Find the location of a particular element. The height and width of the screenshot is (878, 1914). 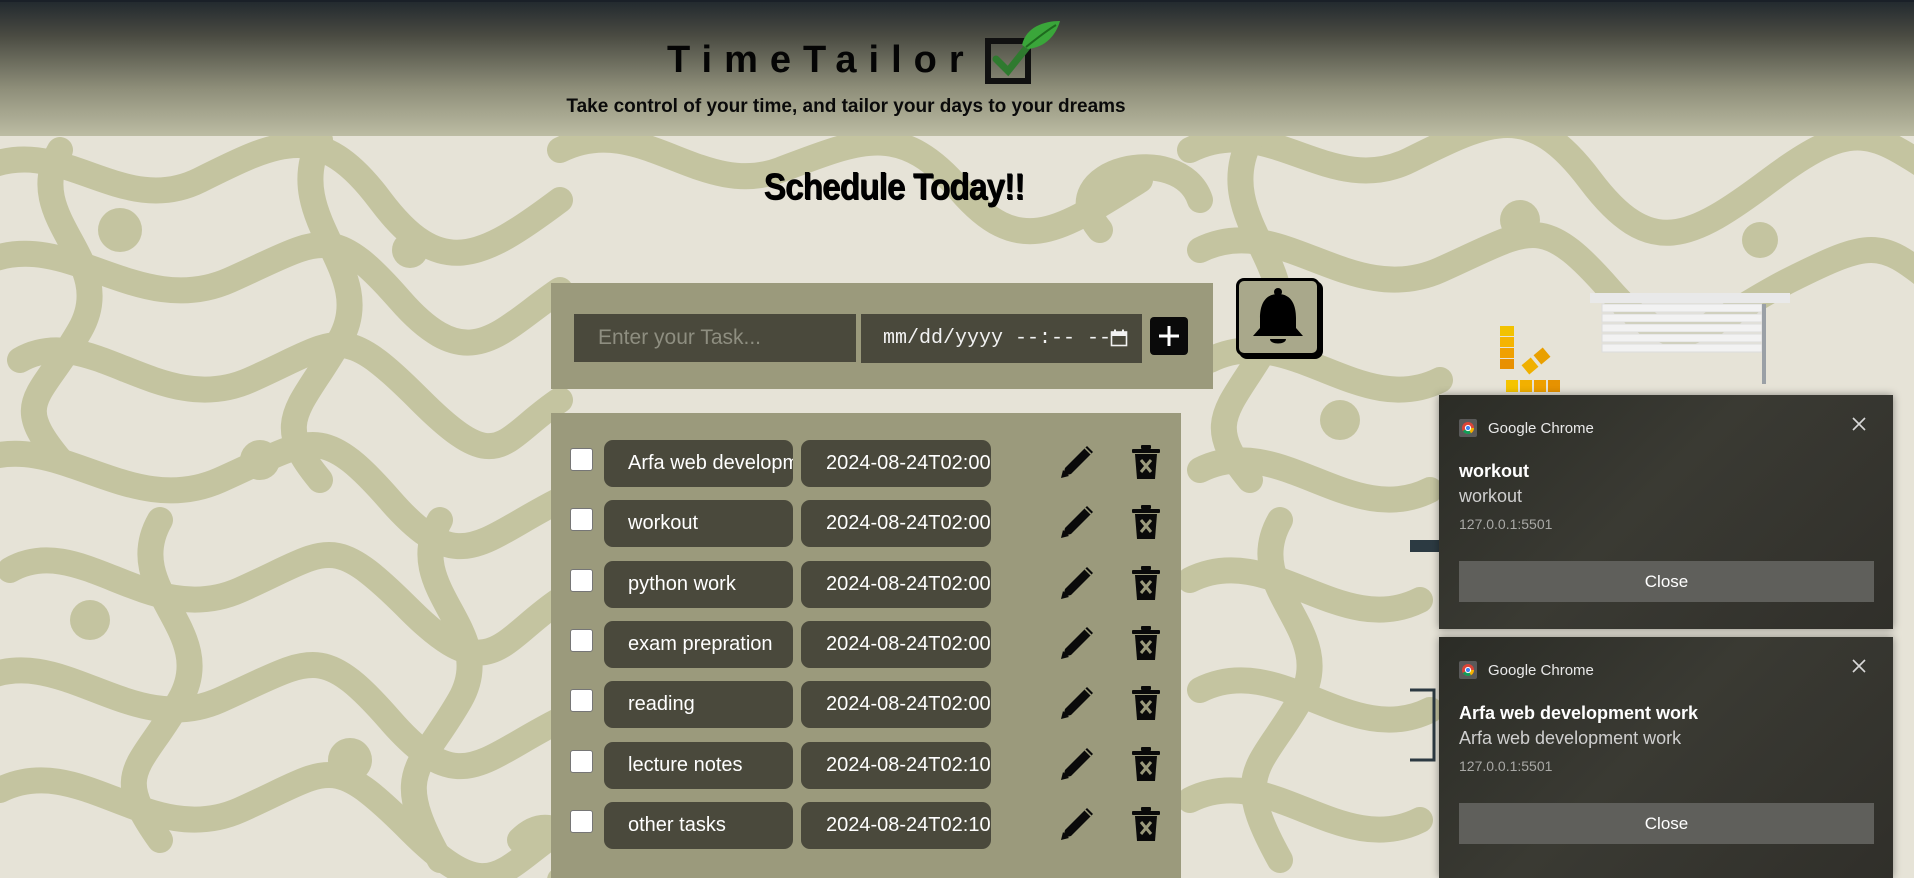

task-input is located at coordinates (715, 338).